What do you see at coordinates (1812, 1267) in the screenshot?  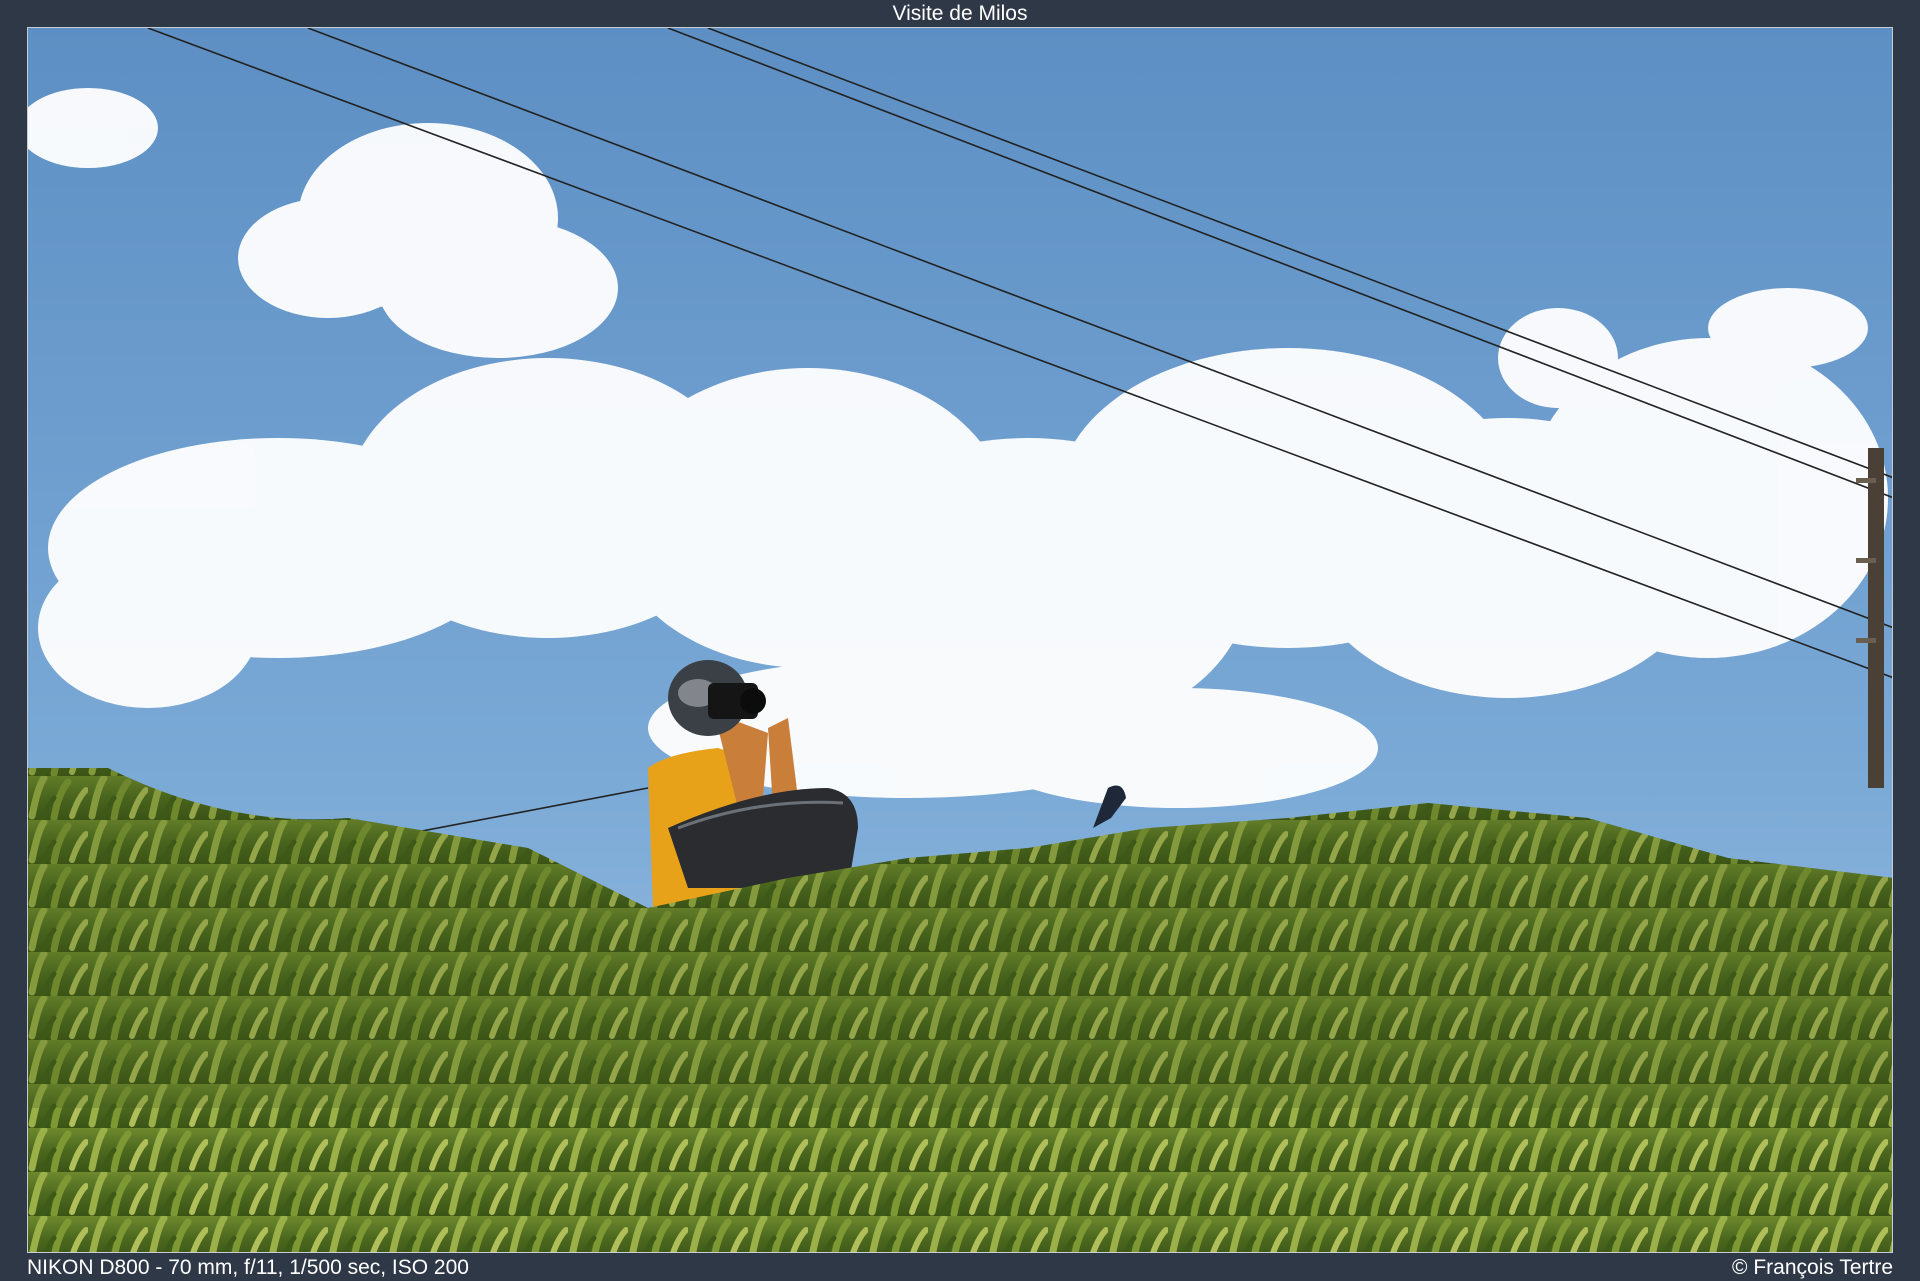 I see `copyright-caption: © François Tertre` at bounding box center [1812, 1267].